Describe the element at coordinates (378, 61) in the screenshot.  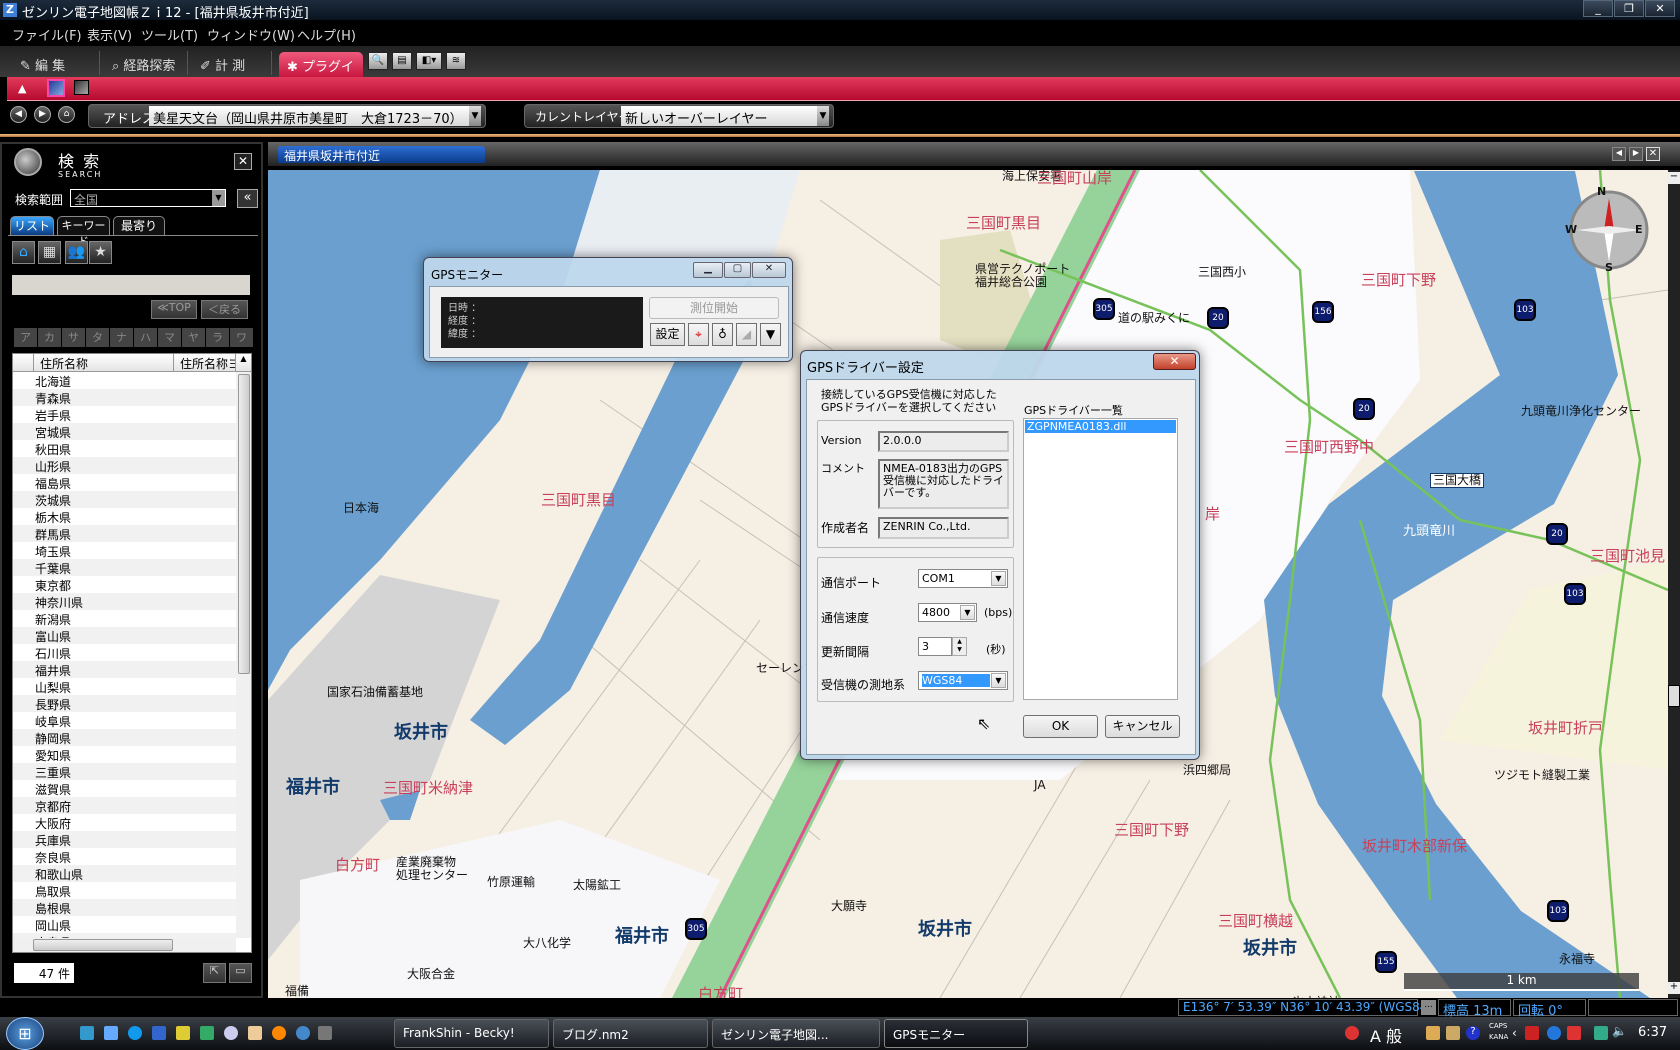
I see `zoom-search-icon: 🔍` at that location.